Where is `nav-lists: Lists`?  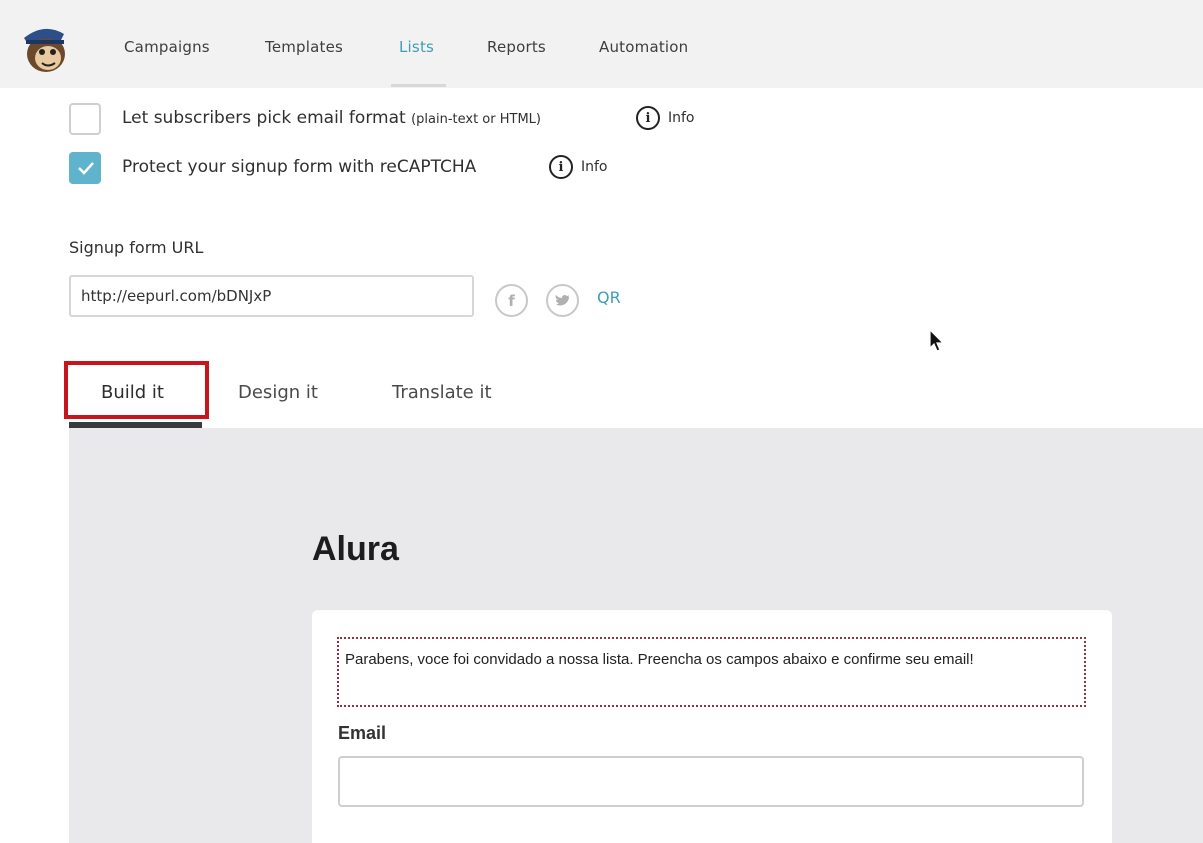 nav-lists: Lists is located at coordinates (416, 47).